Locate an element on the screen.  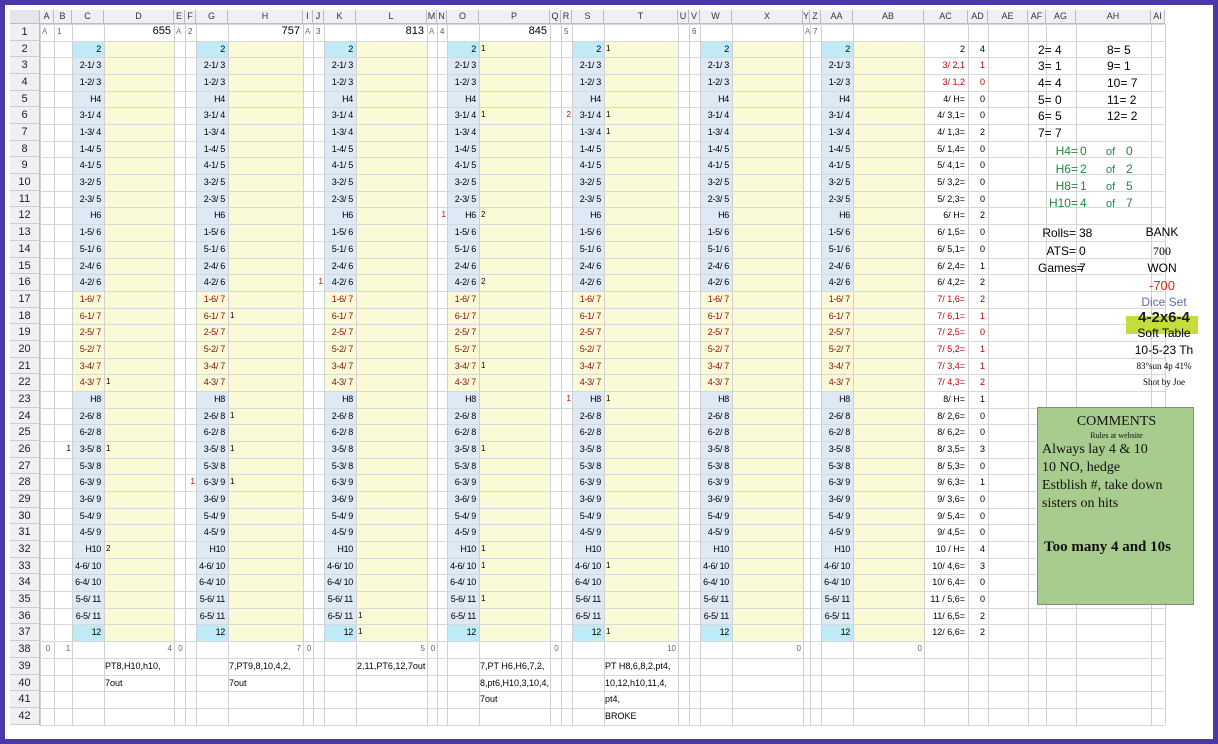
row-header-2: 2 is located at coordinates (25, 49).